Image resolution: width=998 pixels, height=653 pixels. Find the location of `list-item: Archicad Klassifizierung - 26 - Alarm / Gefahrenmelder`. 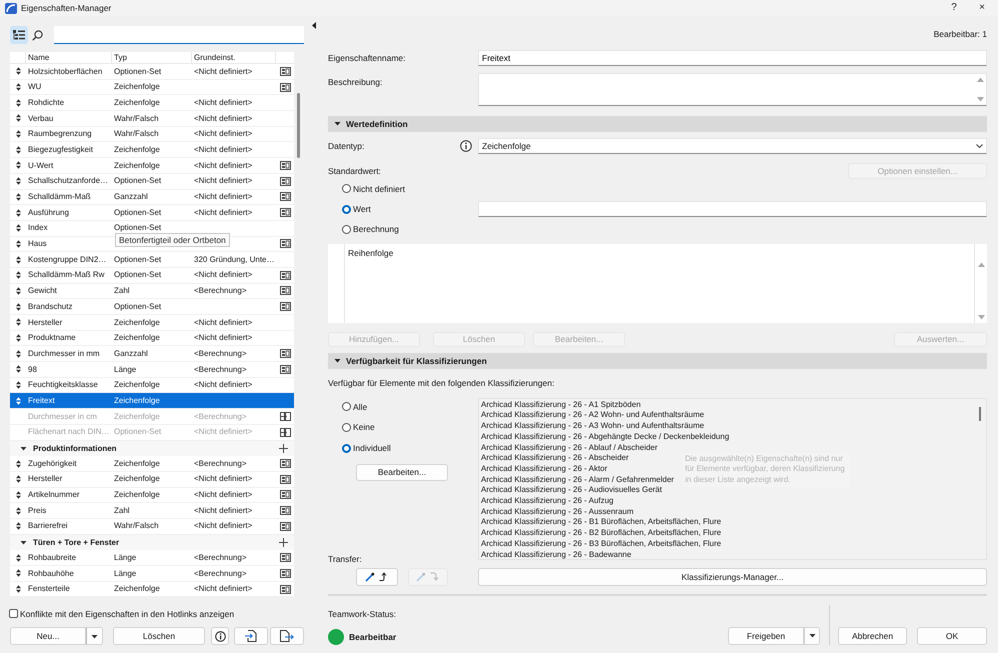

list-item: Archicad Klassifizierung - 26 - Alarm / Gefahrenmelder is located at coordinates (577, 480).